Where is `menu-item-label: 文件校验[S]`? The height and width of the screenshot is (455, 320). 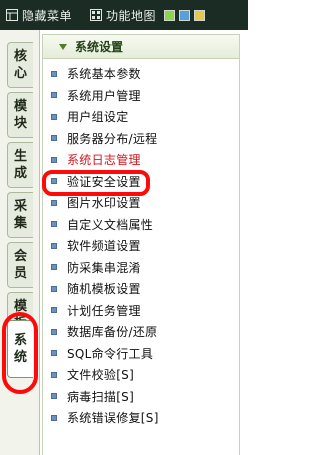 menu-item-label: 文件校验[S] is located at coordinates (101, 375).